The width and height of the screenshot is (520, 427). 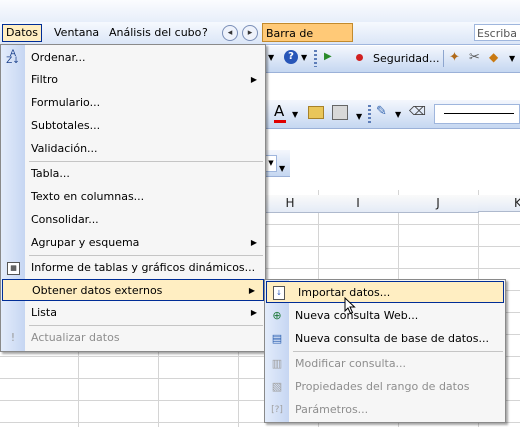 What do you see at coordinates (382, 386) in the screenshot?
I see `menu-item-label: Propiedades del rango de datos` at bounding box center [382, 386].